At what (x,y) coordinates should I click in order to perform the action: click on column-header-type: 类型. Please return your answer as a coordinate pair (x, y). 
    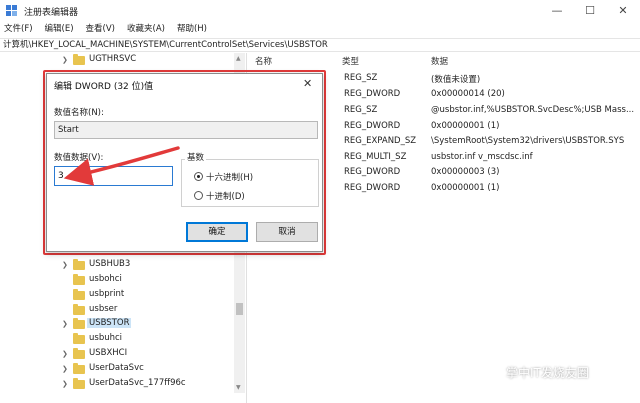
    Looking at the image, I should click on (350, 61).